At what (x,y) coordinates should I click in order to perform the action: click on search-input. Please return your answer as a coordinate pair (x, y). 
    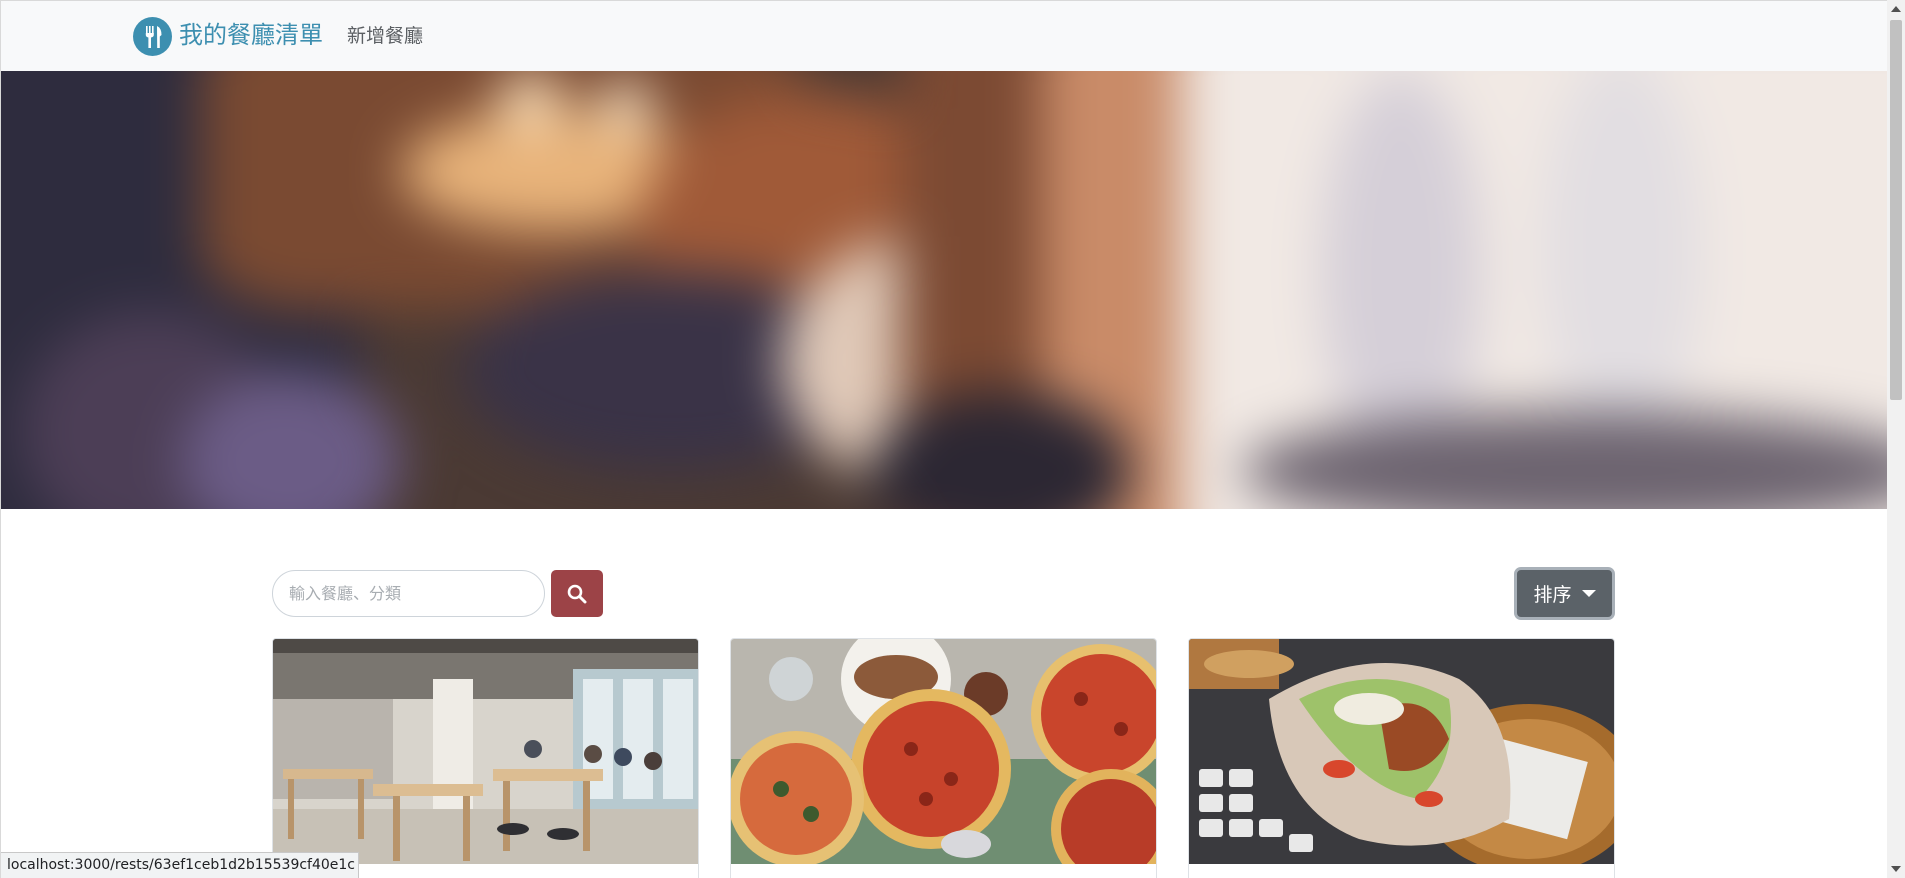
    Looking at the image, I should click on (408, 593).